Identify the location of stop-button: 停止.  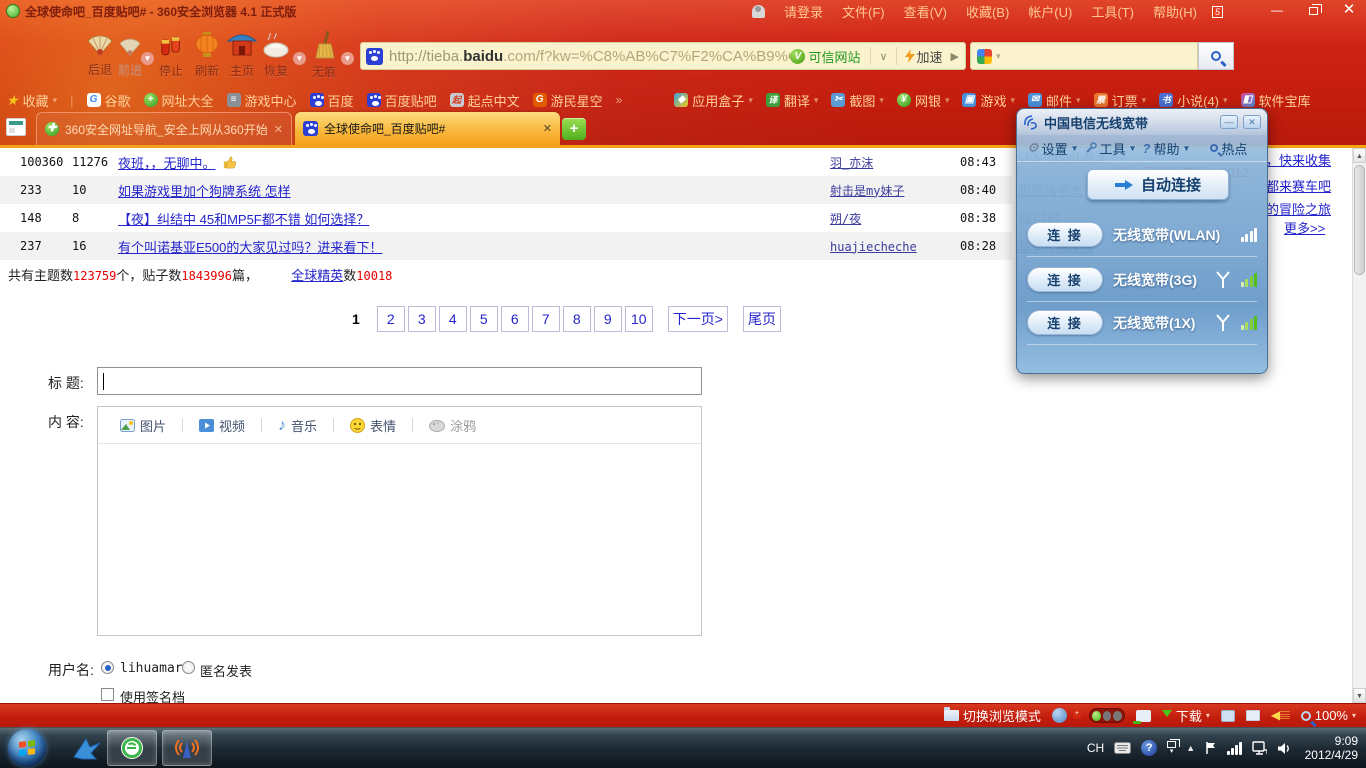
(171, 56).